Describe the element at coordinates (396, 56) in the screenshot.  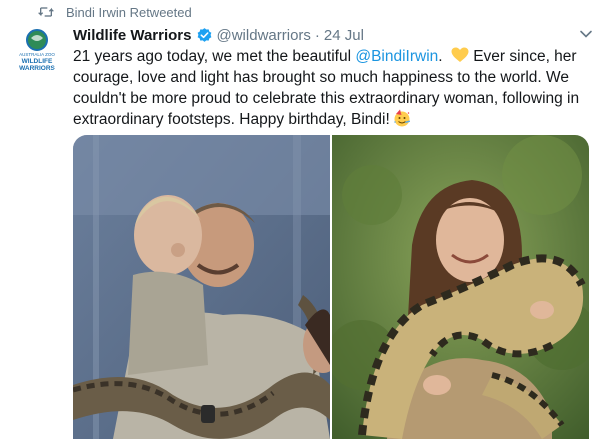
I see `mention-link: @BindiIrwin` at that location.